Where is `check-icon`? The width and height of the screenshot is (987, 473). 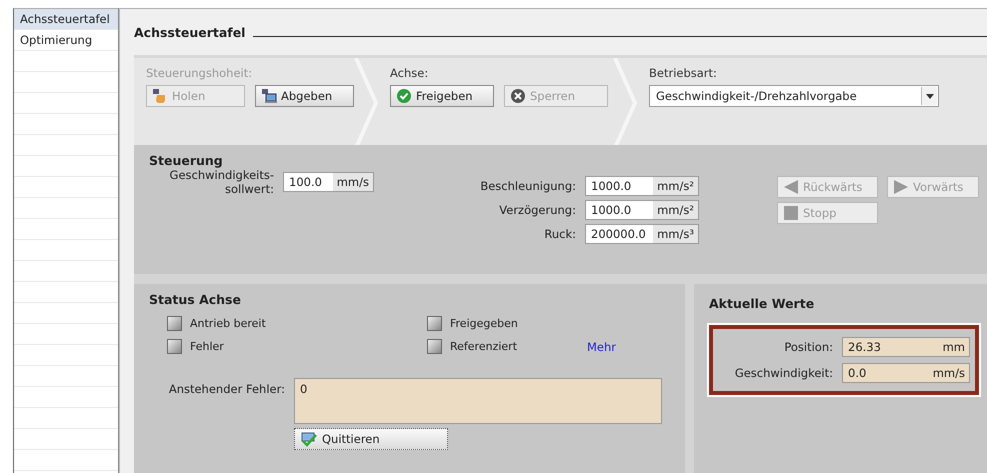
check-icon is located at coordinates (404, 96).